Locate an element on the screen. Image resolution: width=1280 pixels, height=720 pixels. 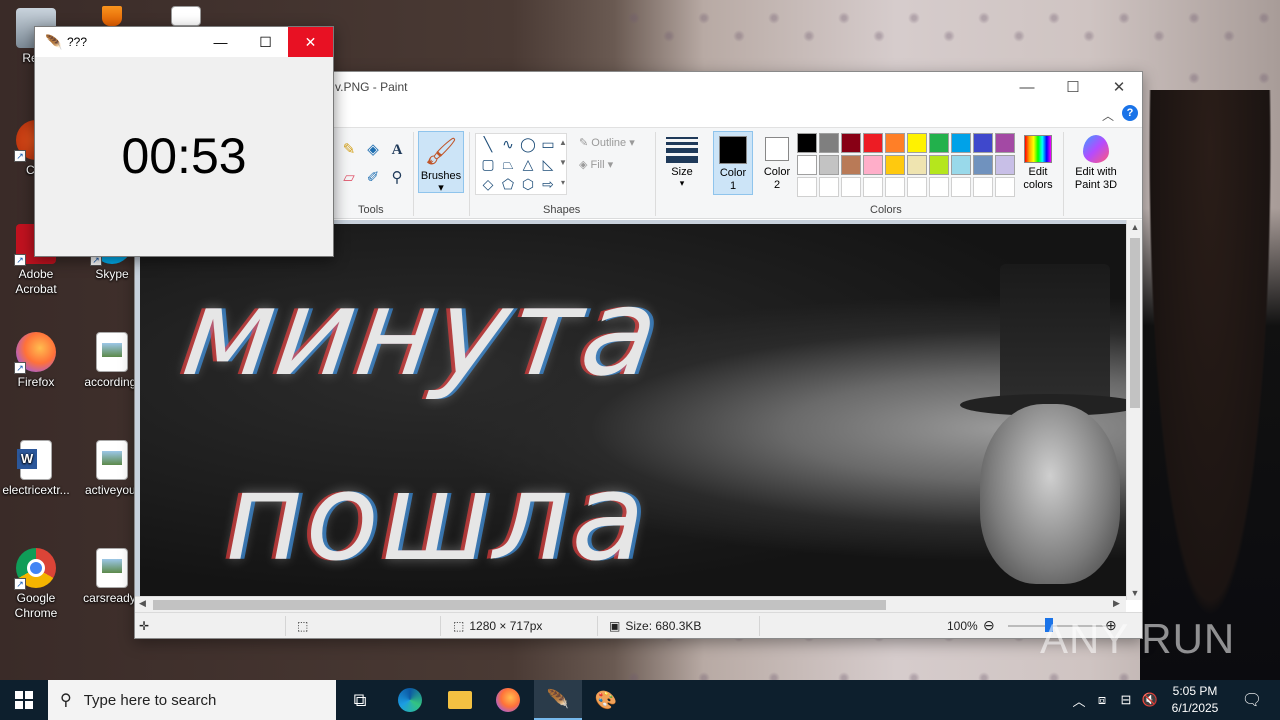
text-icon: A is located at coordinates (397, 150).